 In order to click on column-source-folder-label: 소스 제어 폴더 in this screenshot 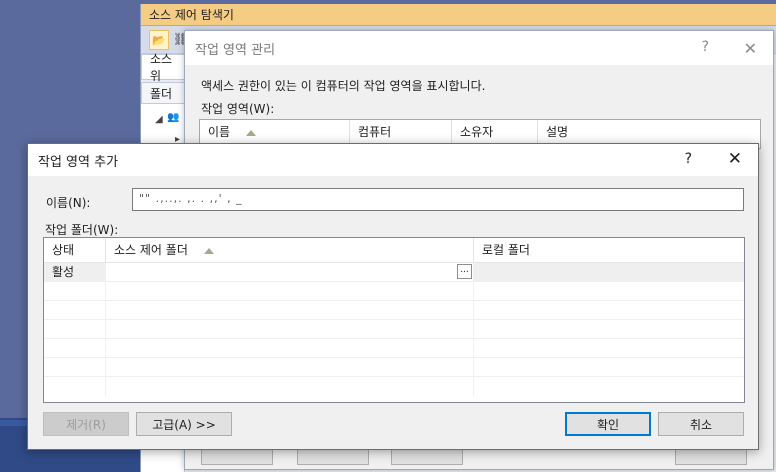, I will do `click(151, 250)`.